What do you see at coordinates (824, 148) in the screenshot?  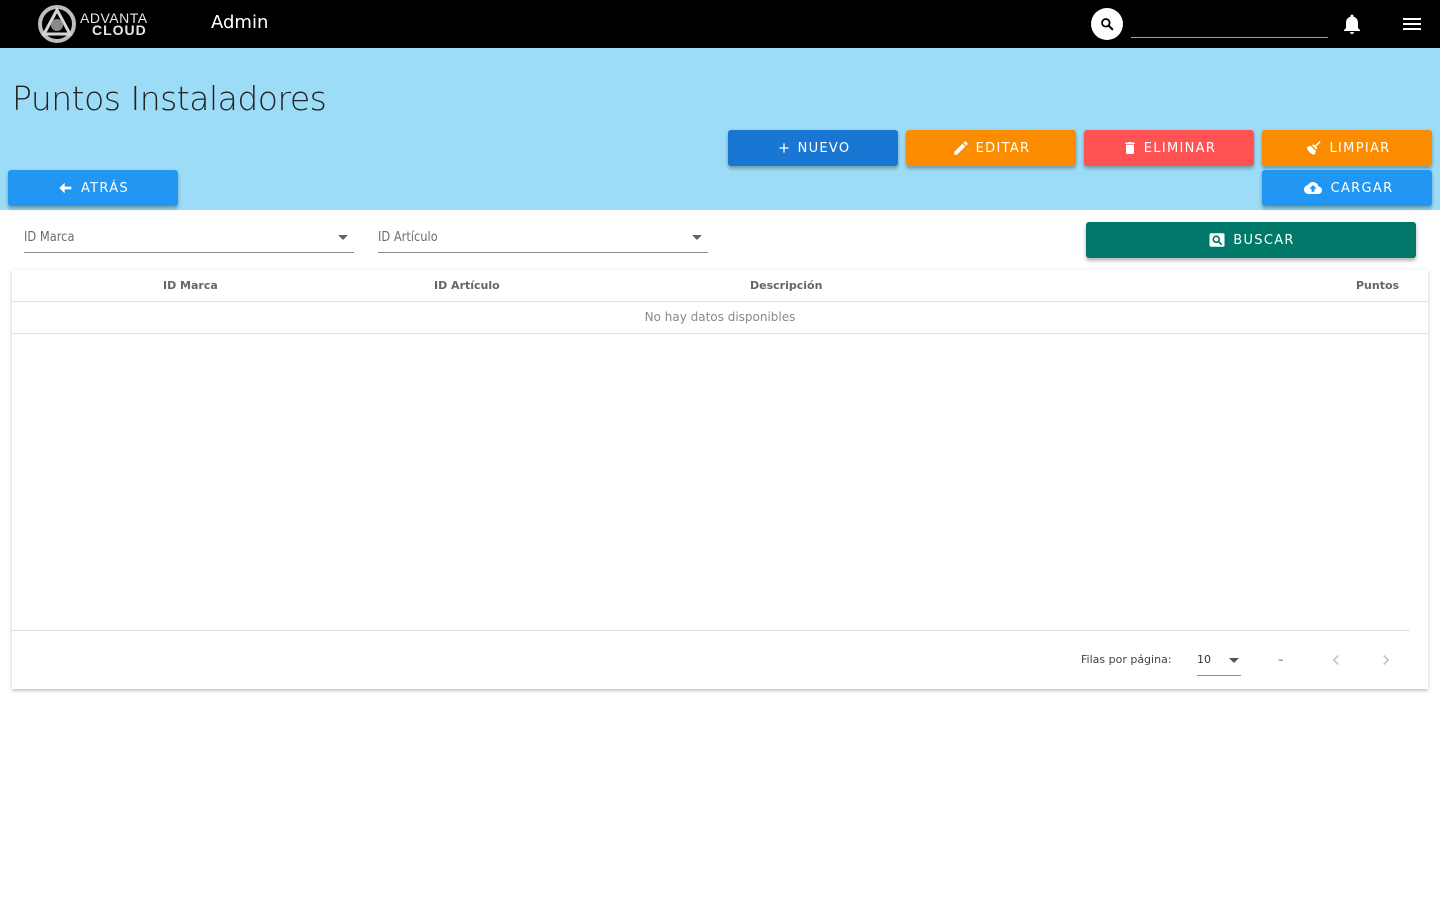 I see `nuevo-button-label: NUEVO` at bounding box center [824, 148].